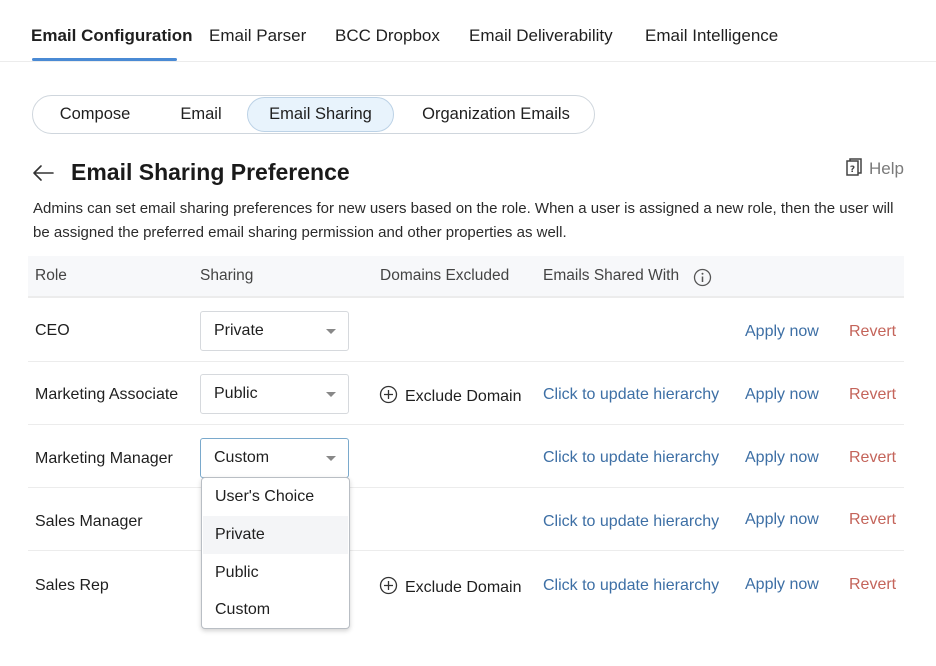  I want to click on sharing-select-value: Public, so click(236, 393).